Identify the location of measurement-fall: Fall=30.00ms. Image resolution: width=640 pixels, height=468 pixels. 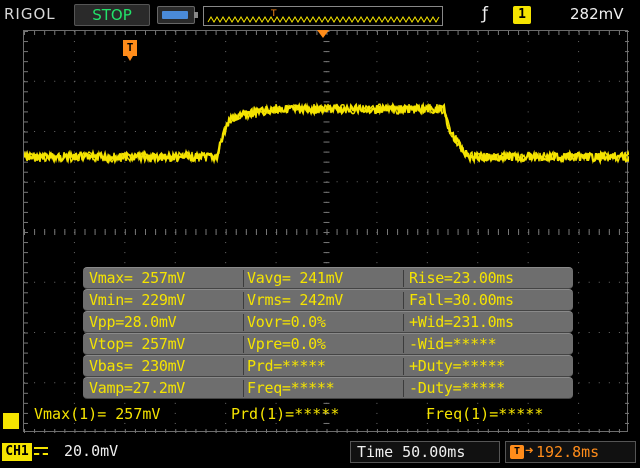
(461, 300).